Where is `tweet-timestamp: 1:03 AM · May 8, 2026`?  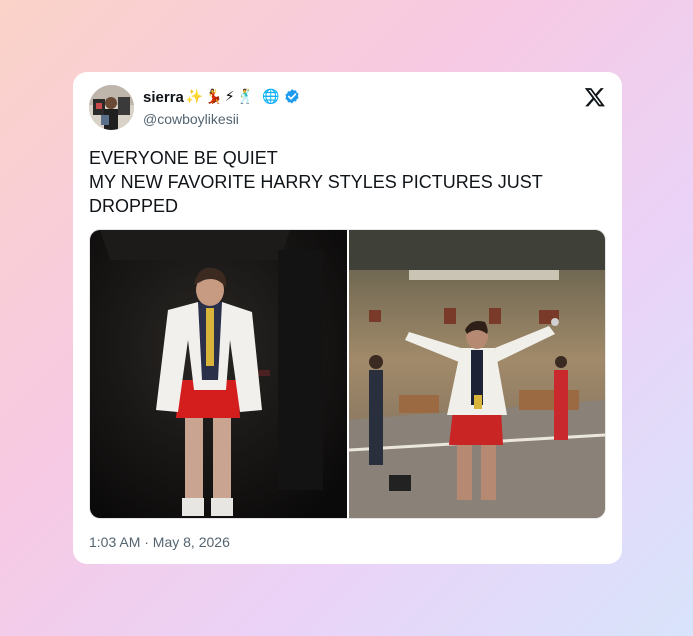
tweet-timestamp: 1:03 AM · May 8, 2026 is located at coordinates (159, 542).